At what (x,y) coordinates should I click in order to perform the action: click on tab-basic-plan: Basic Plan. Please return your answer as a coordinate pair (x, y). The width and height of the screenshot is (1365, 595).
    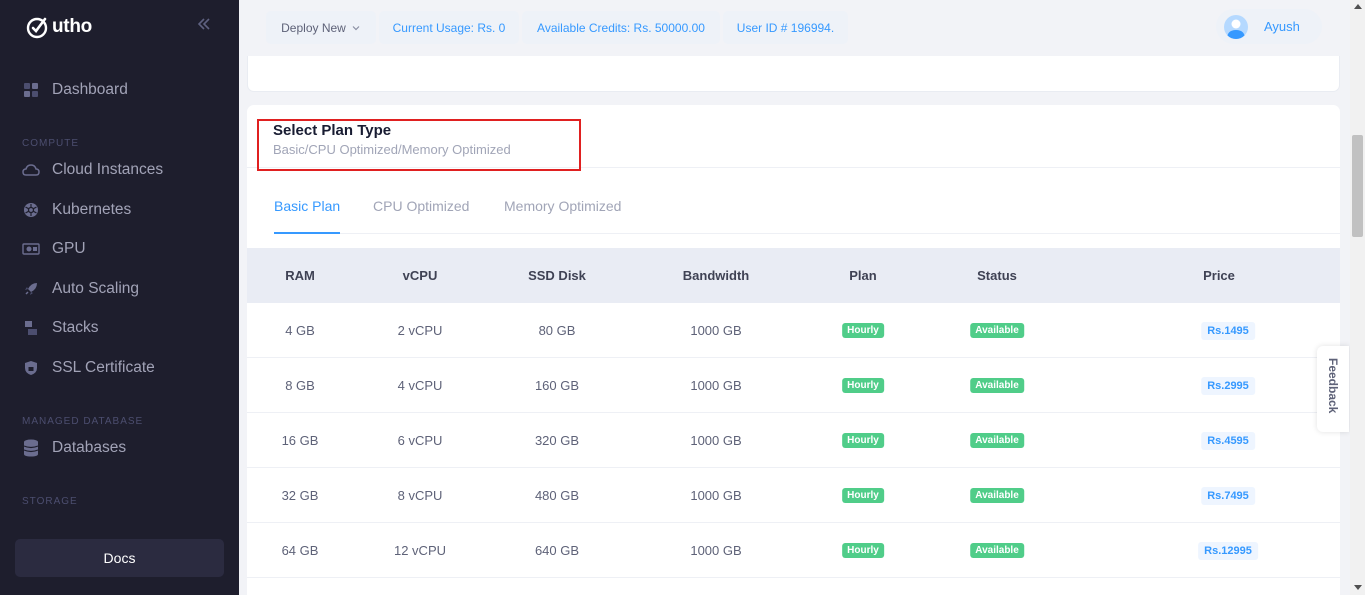
    Looking at the image, I should click on (307, 216).